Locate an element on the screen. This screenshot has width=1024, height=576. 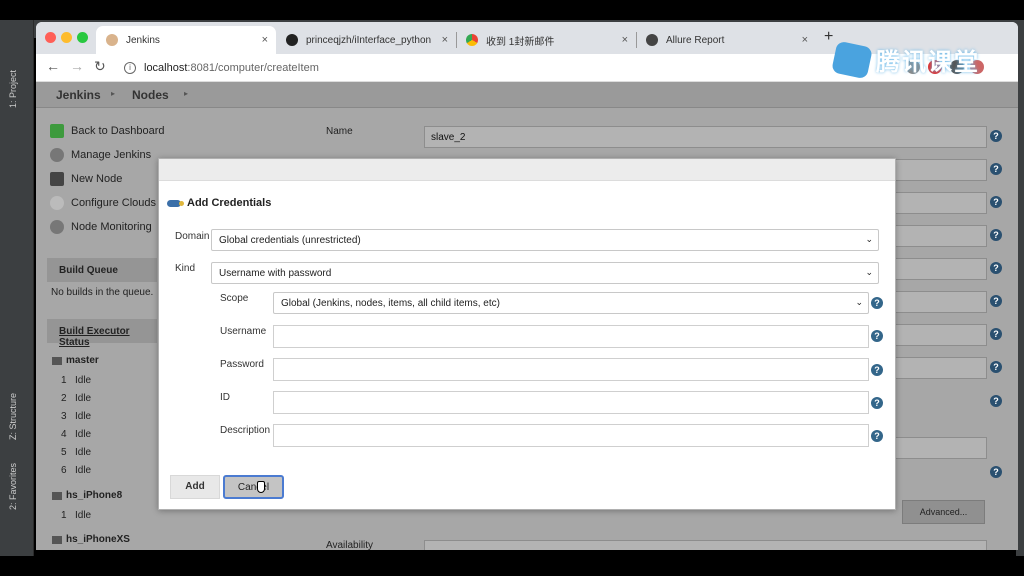
sidebar-item-back-to-dashboard: Back to Dashboard is located at coordinates (107, 131).